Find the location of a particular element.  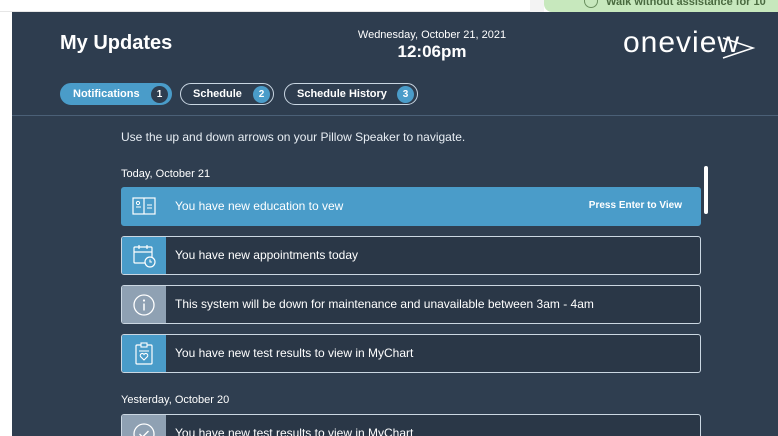

background-task-text: Walk without assistance for 10 is located at coordinates (686, 4).